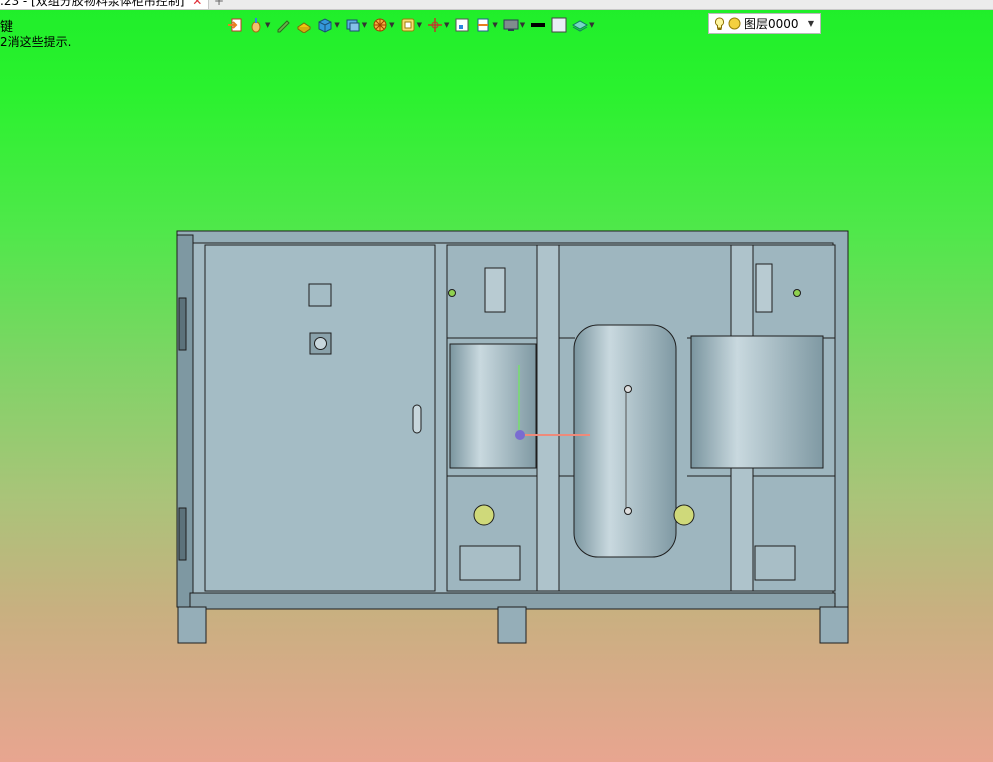  What do you see at coordinates (628, 389) in the screenshot?
I see `gauge-top-valve` at bounding box center [628, 389].